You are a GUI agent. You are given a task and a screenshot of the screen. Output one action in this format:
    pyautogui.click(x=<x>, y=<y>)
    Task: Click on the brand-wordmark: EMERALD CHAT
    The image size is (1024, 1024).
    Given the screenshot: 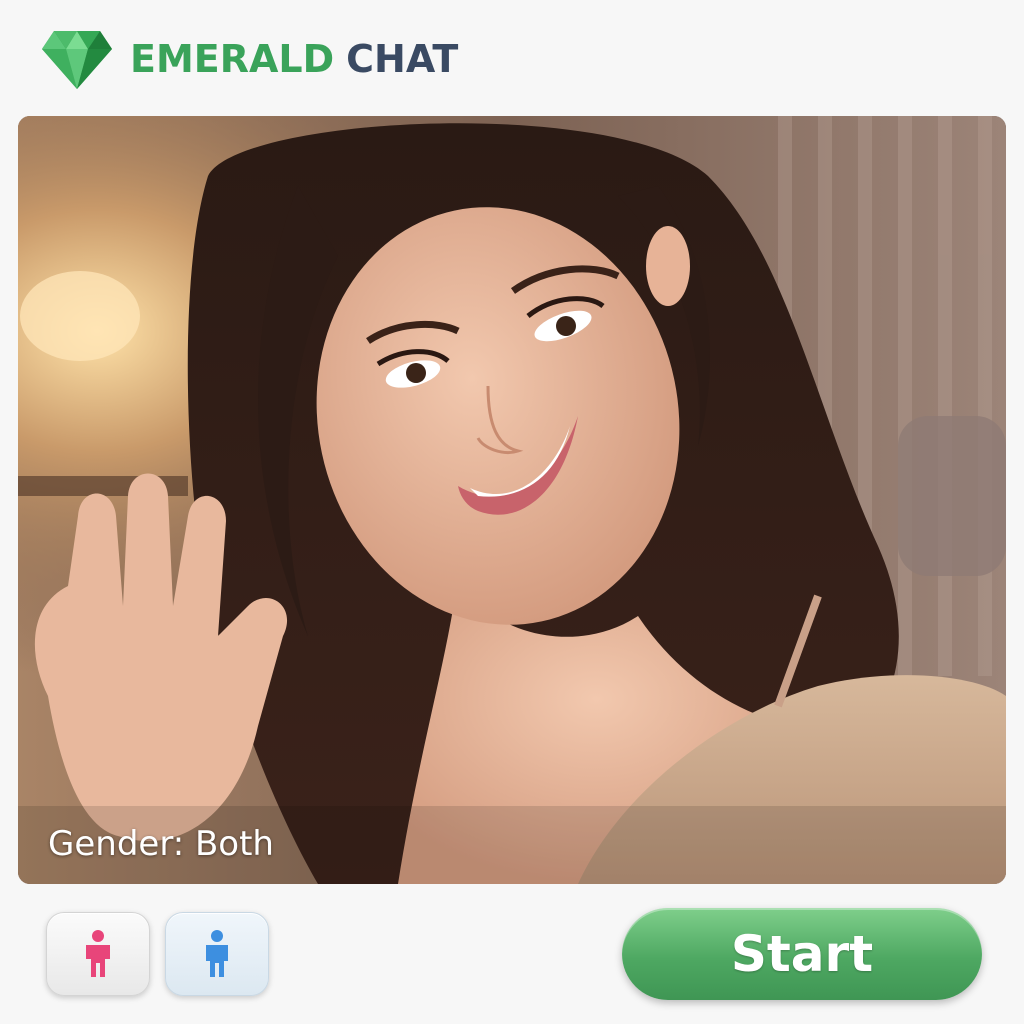 What is the action you would take?
    pyautogui.click(x=294, y=59)
    